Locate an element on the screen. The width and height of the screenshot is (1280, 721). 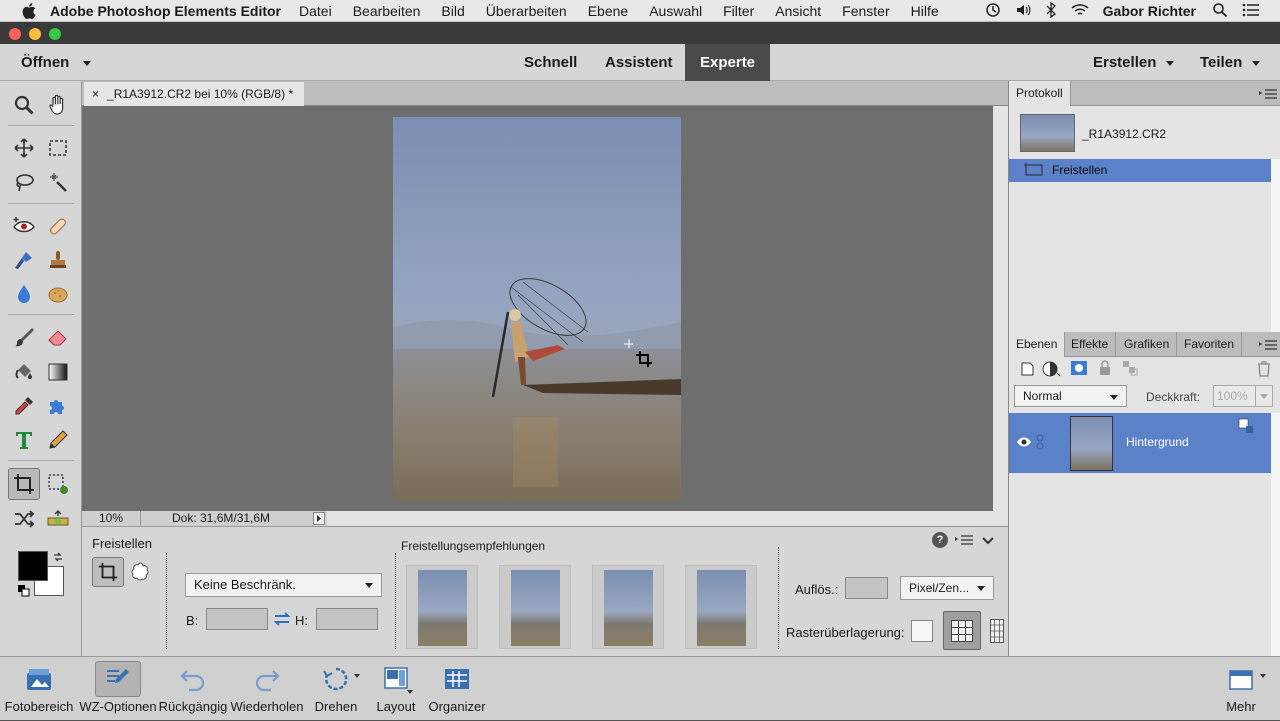
open-button: Öffnen is located at coordinates (56, 62).